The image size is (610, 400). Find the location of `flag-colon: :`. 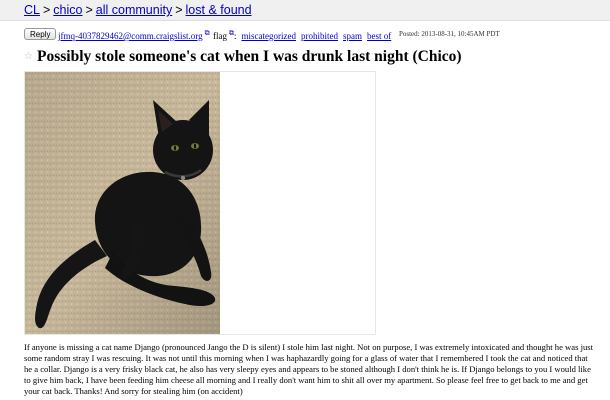

flag-colon: : is located at coordinates (235, 36).